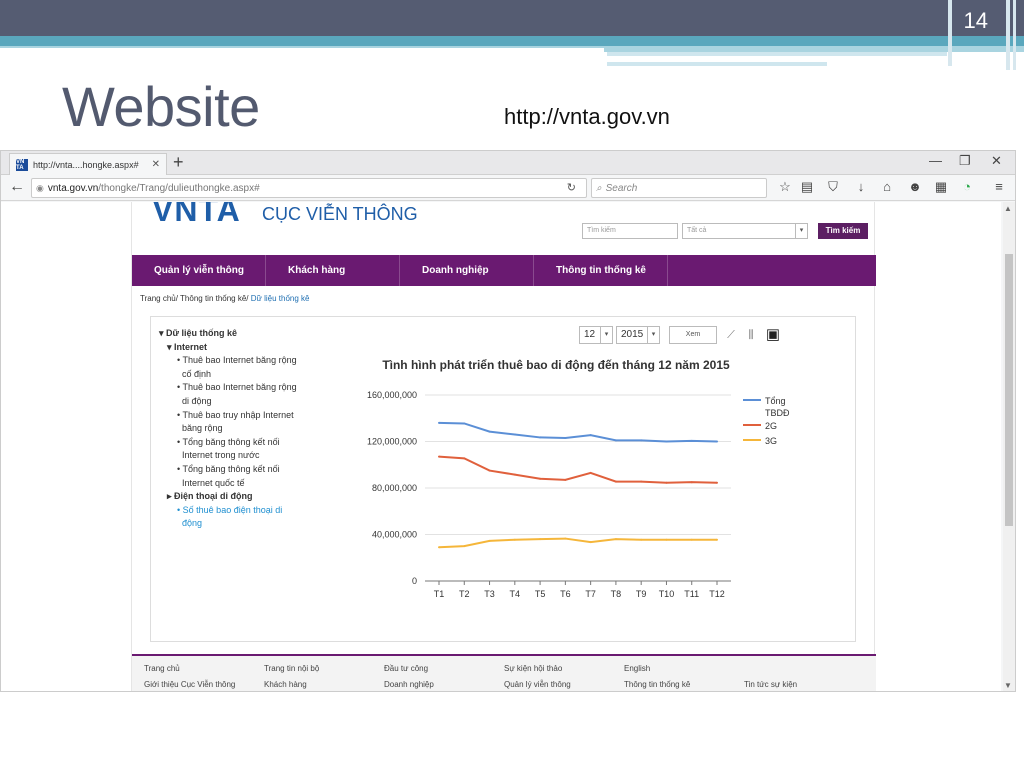 The image size is (1024, 768). Describe the element at coordinates (88, 164) in the screenshot. I see `browser-tab: VN TA http://vnta....hongke.aspx# ✕` at that location.